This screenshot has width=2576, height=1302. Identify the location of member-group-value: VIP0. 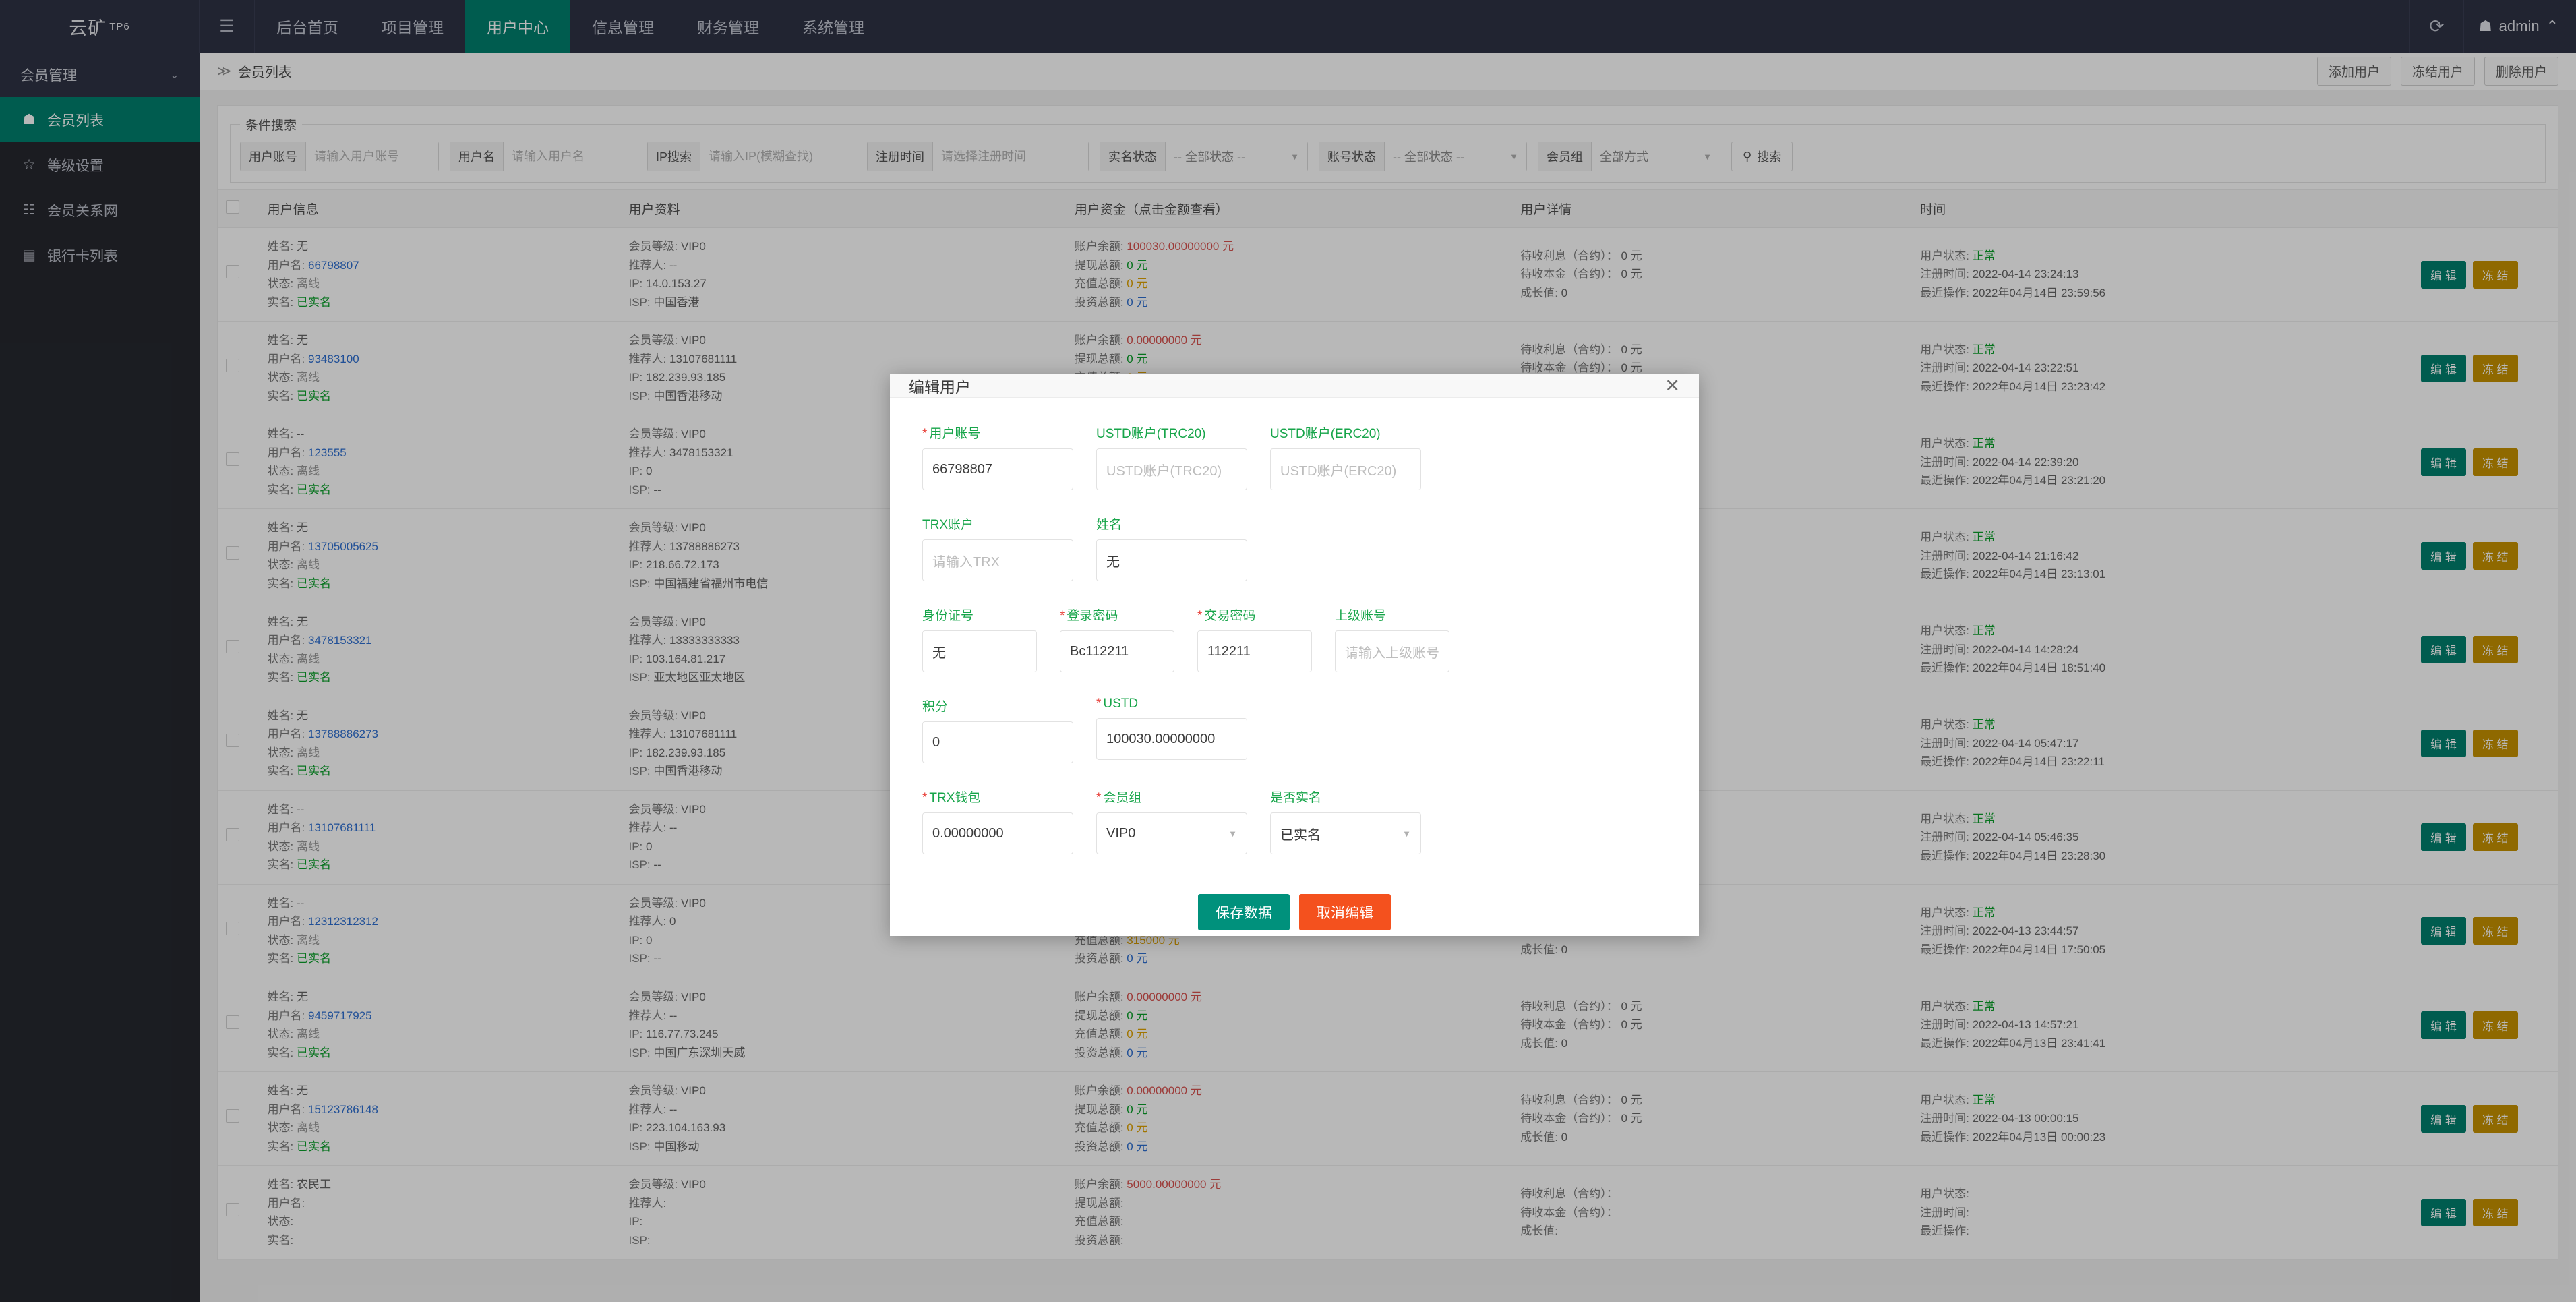
(1121, 833).